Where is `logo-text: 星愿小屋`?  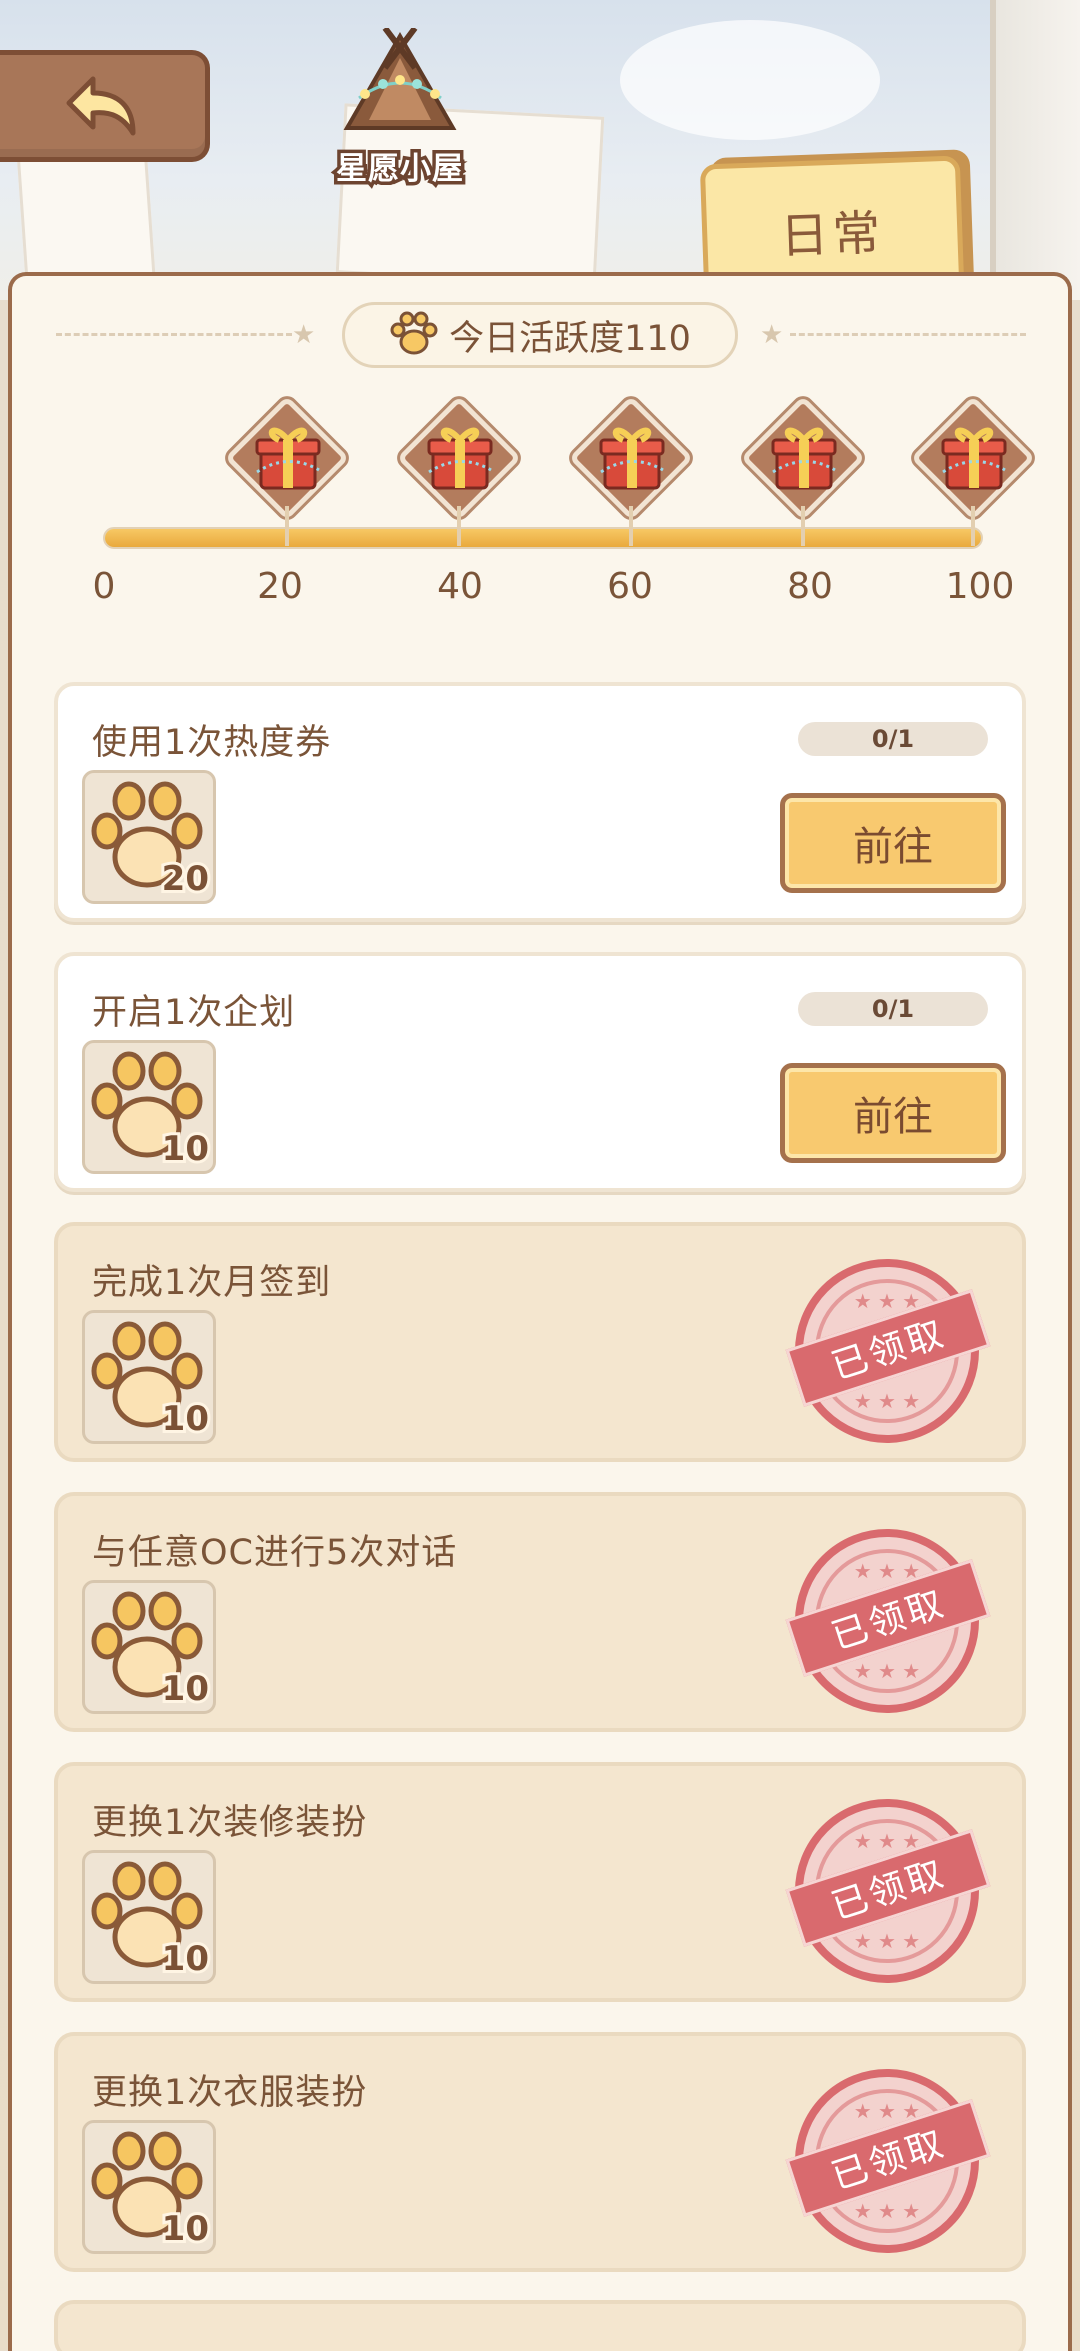 logo-text: 星愿小屋 is located at coordinates (400, 169).